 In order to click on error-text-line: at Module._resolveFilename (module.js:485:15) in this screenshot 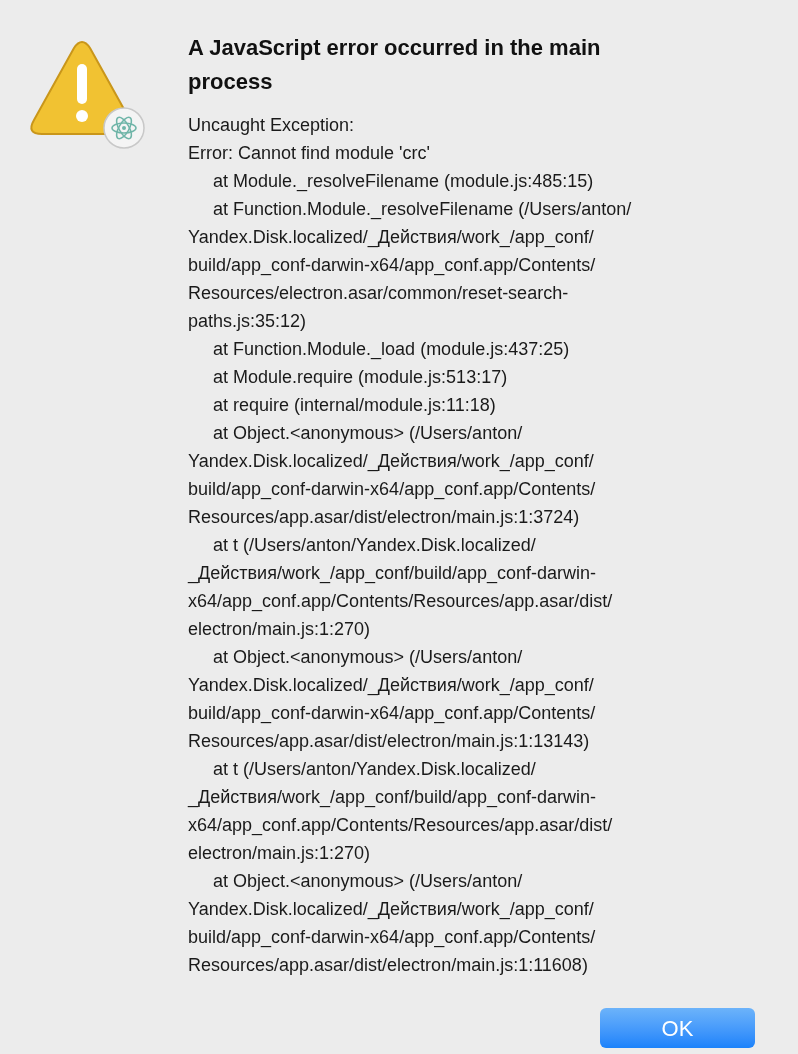, I will do `click(403, 181)`.